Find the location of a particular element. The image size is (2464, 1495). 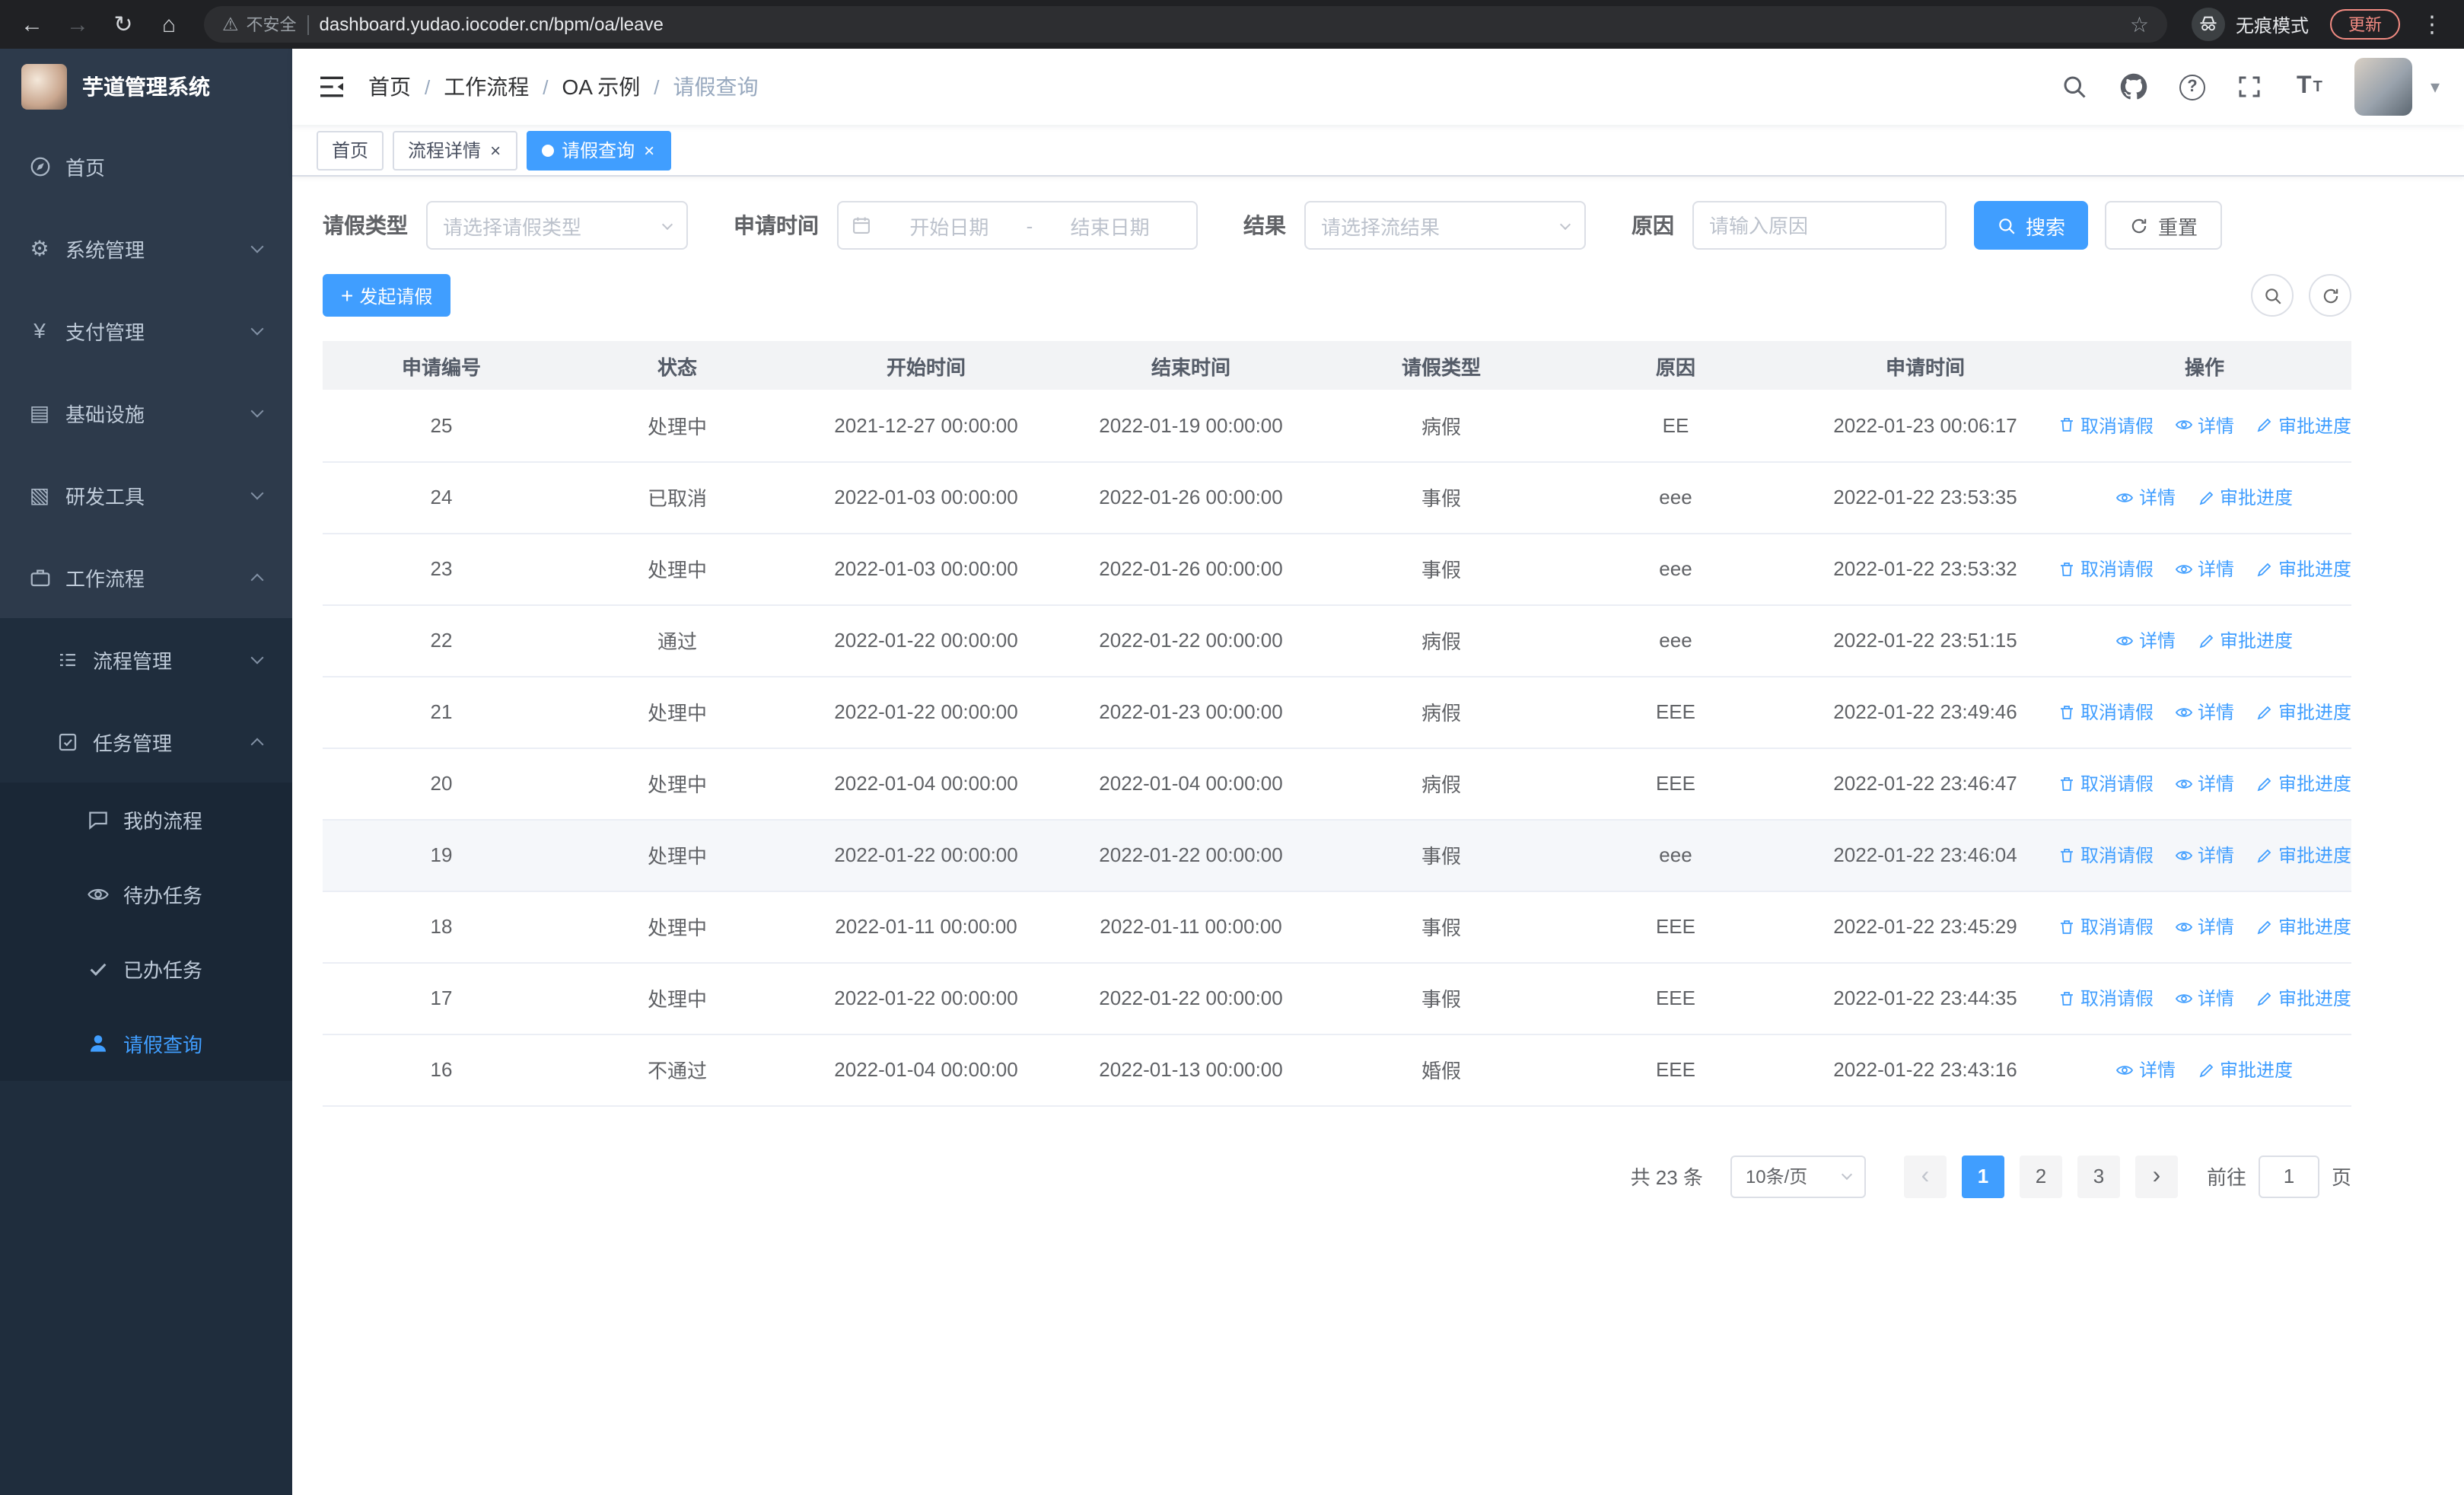

cell-id: 18 is located at coordinates (441, 927).